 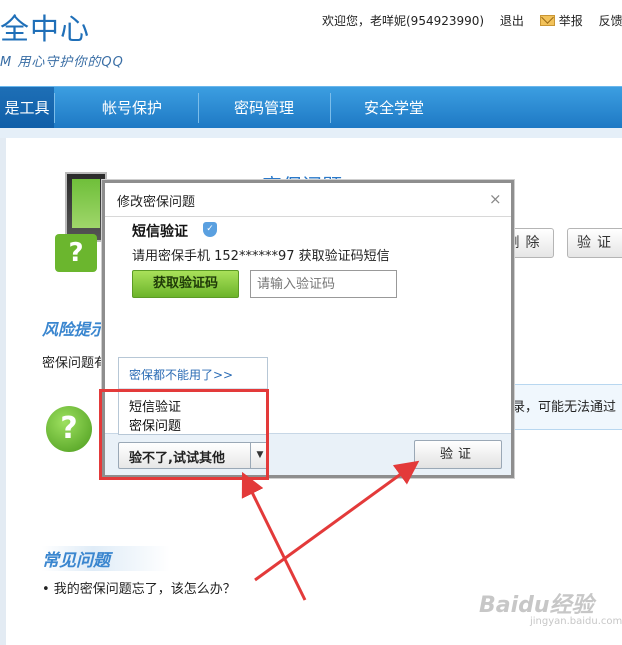 I want to click on annotation-arrows, so click(x=330, y=530).